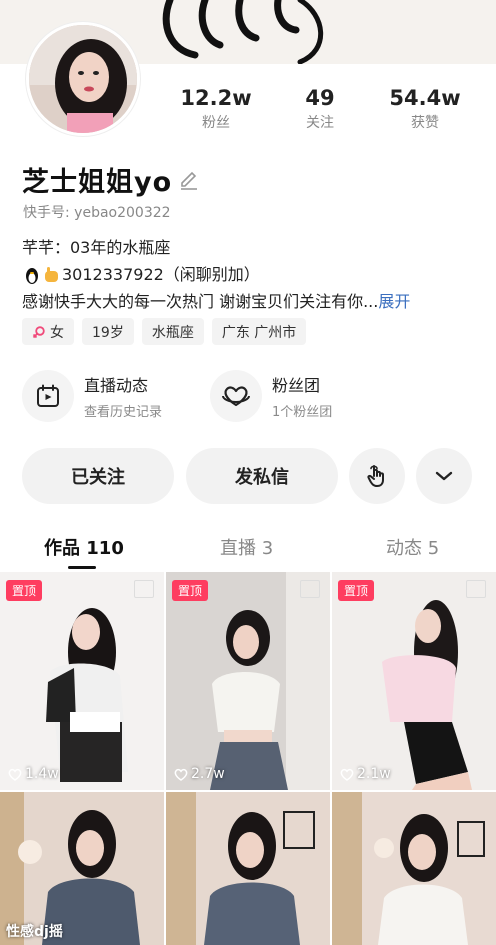 The image size is (496, 945). I want to click on expand-link: 展开, so click(394, 301).